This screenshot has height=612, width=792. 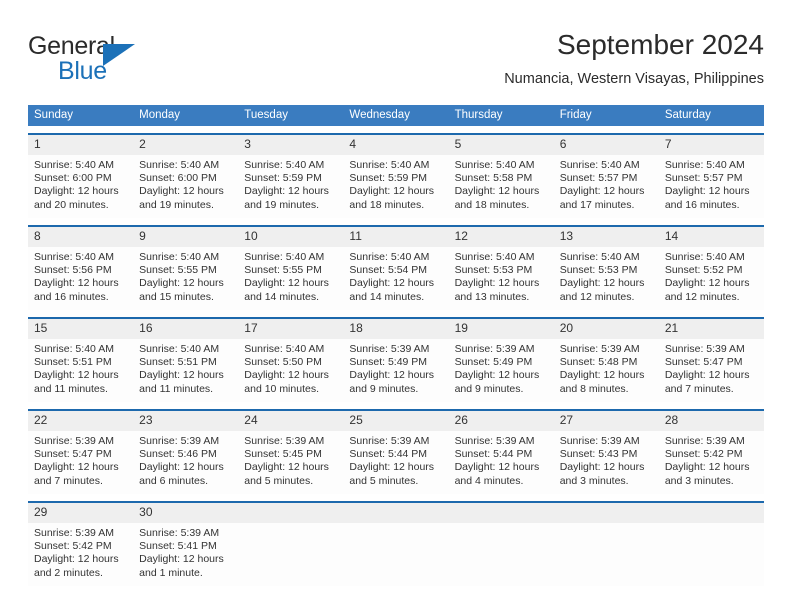 I want to click on sunset-text: Sunset: 5:58 PM, so click(x=493, y=178).